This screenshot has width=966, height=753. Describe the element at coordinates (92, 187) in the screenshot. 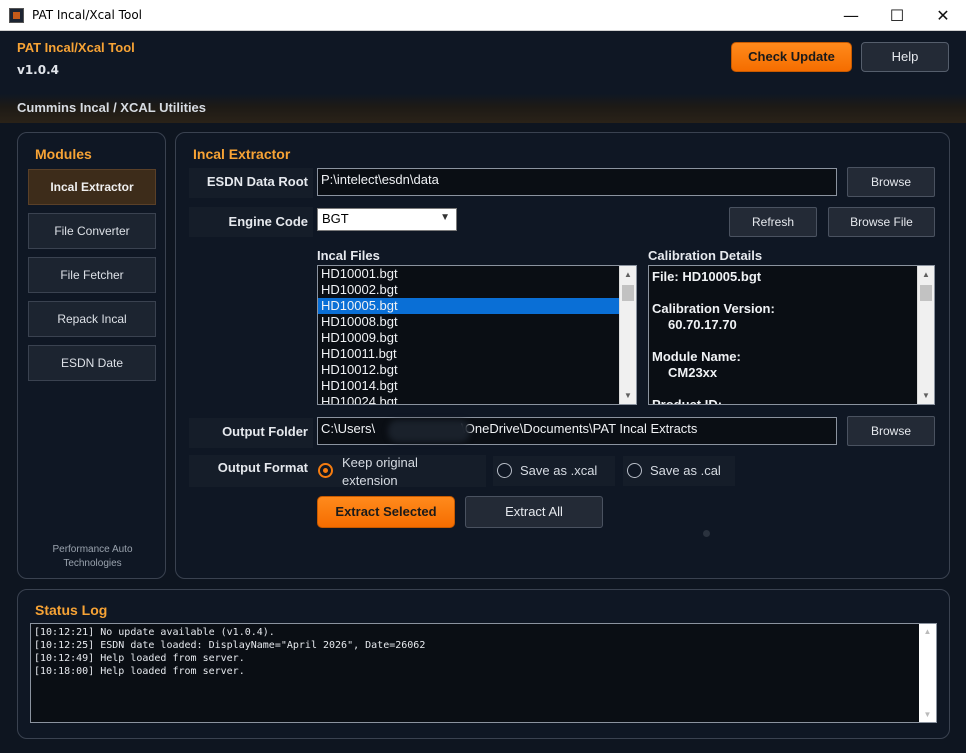

I see `sidebar-item-incal-extractor: Incal Extractor` at that location.